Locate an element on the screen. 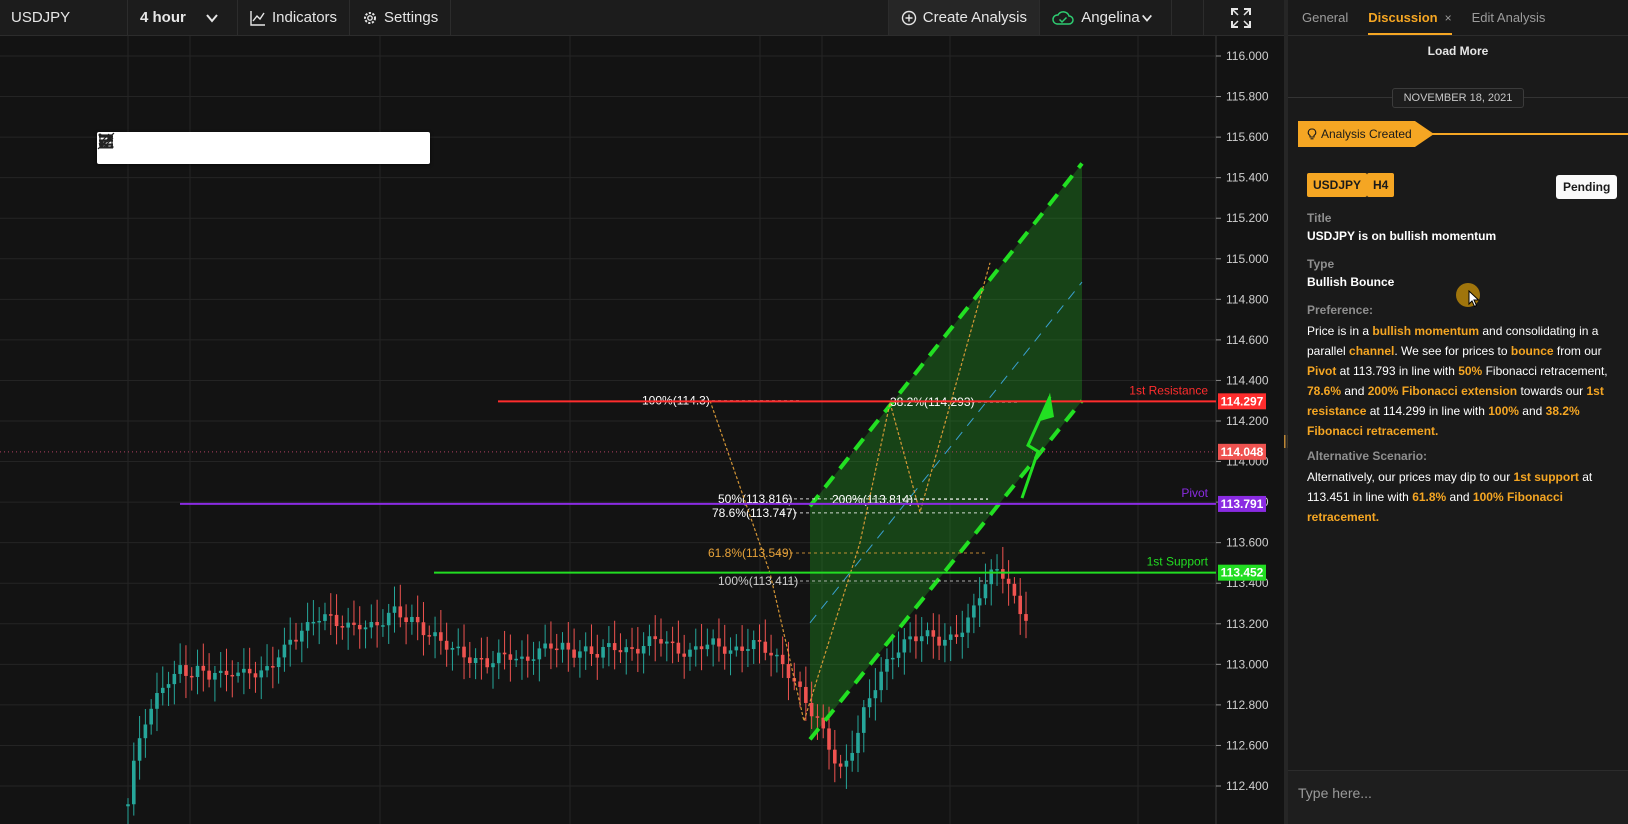  level-name: 1st Support is located at coordinates (1178, 562).